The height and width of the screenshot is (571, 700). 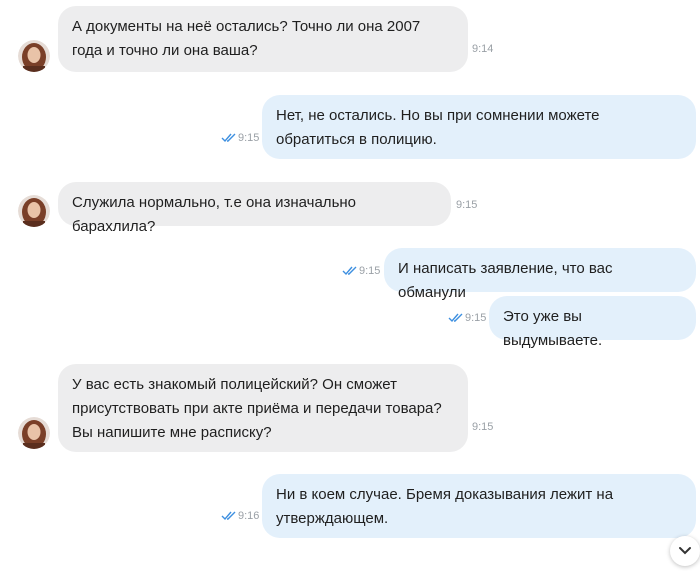 I want to click on chevron-down-icon, so click(x=685, y=551).